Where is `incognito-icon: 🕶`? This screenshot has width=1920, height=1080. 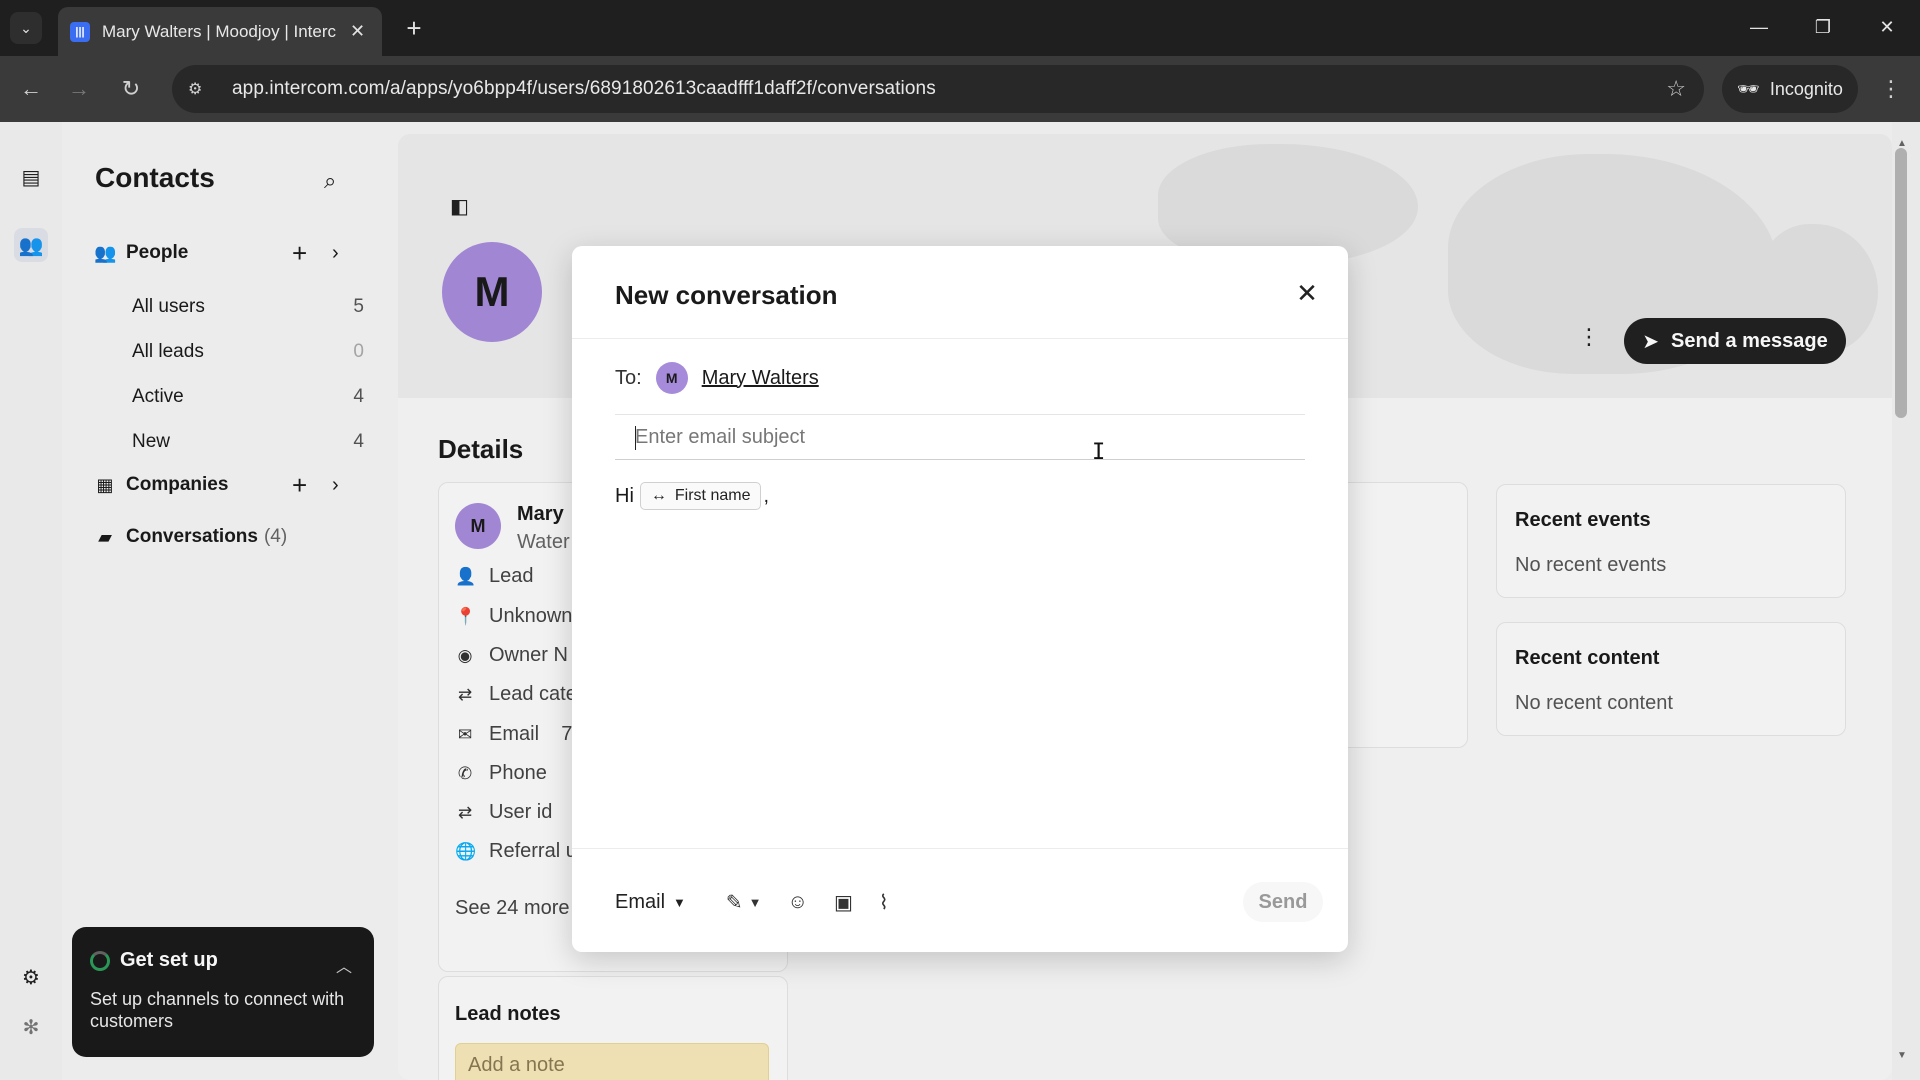
incognito-icon: 🕶 is located at coordinates (1748, 88).